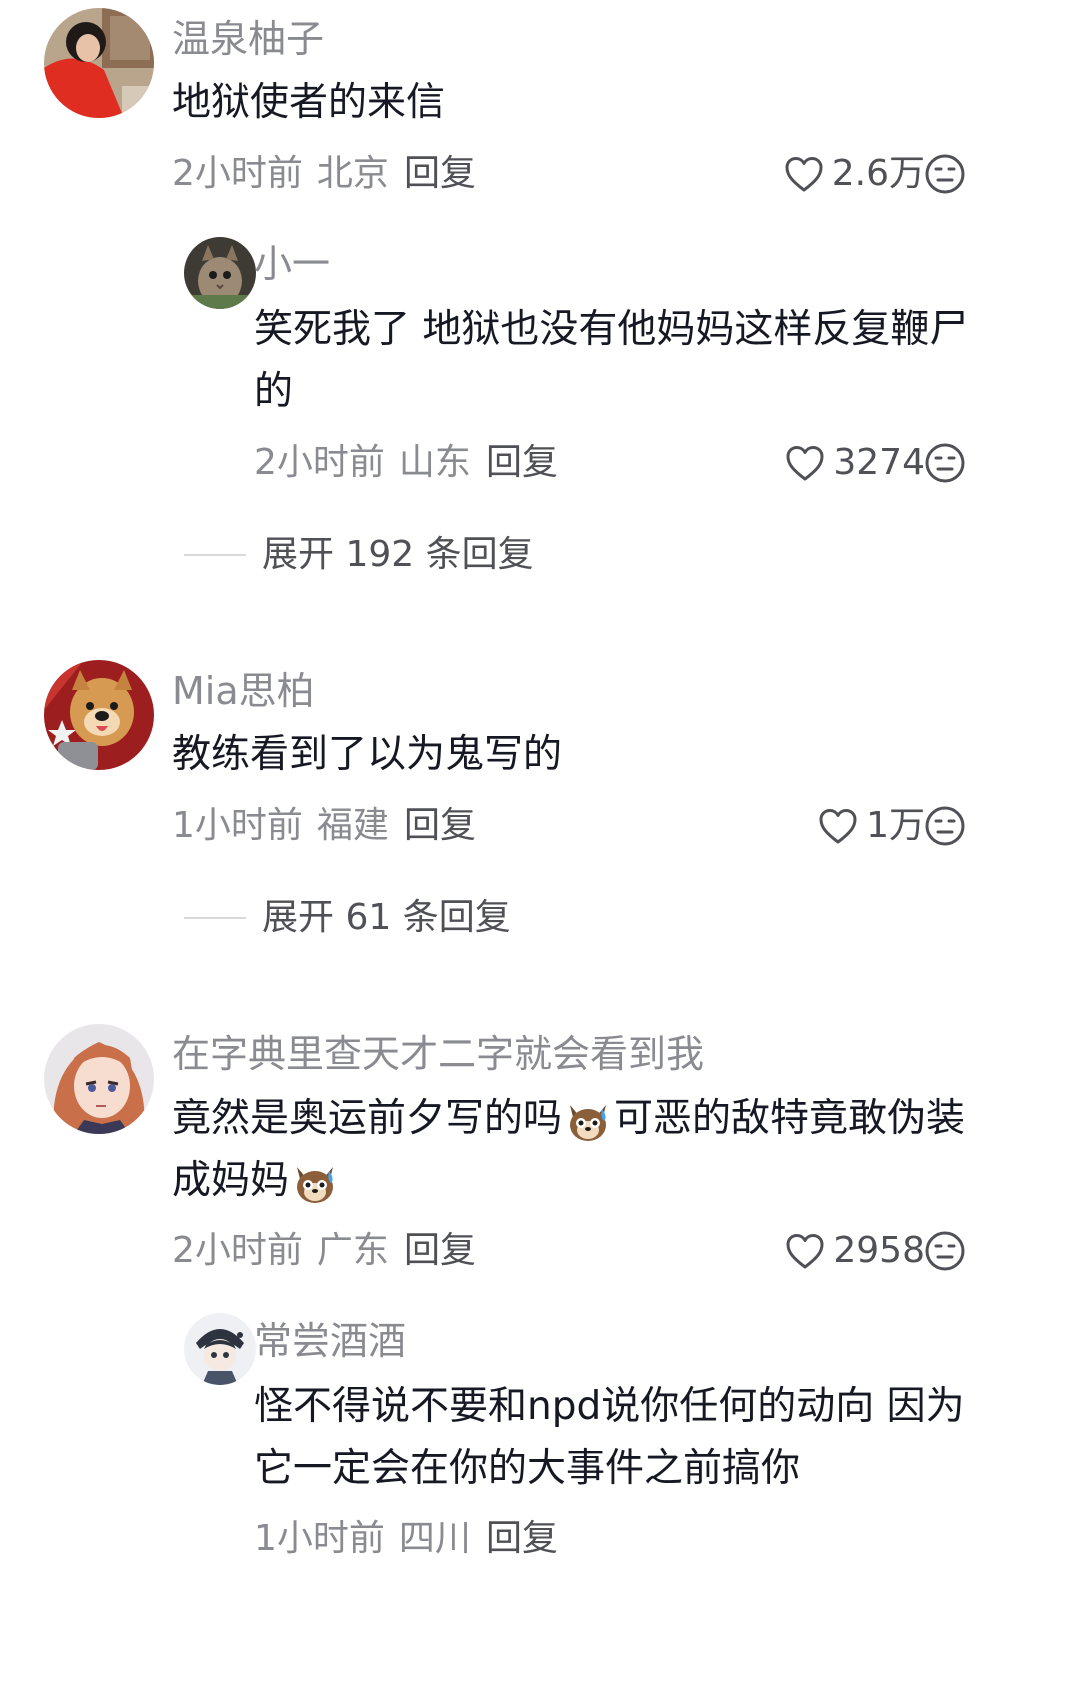 Image resolution: width=1080 pixels, height=1683 pixels. I want to click on comment-username: 在字典里查天才二字就会看到我, so click(438, 1054).